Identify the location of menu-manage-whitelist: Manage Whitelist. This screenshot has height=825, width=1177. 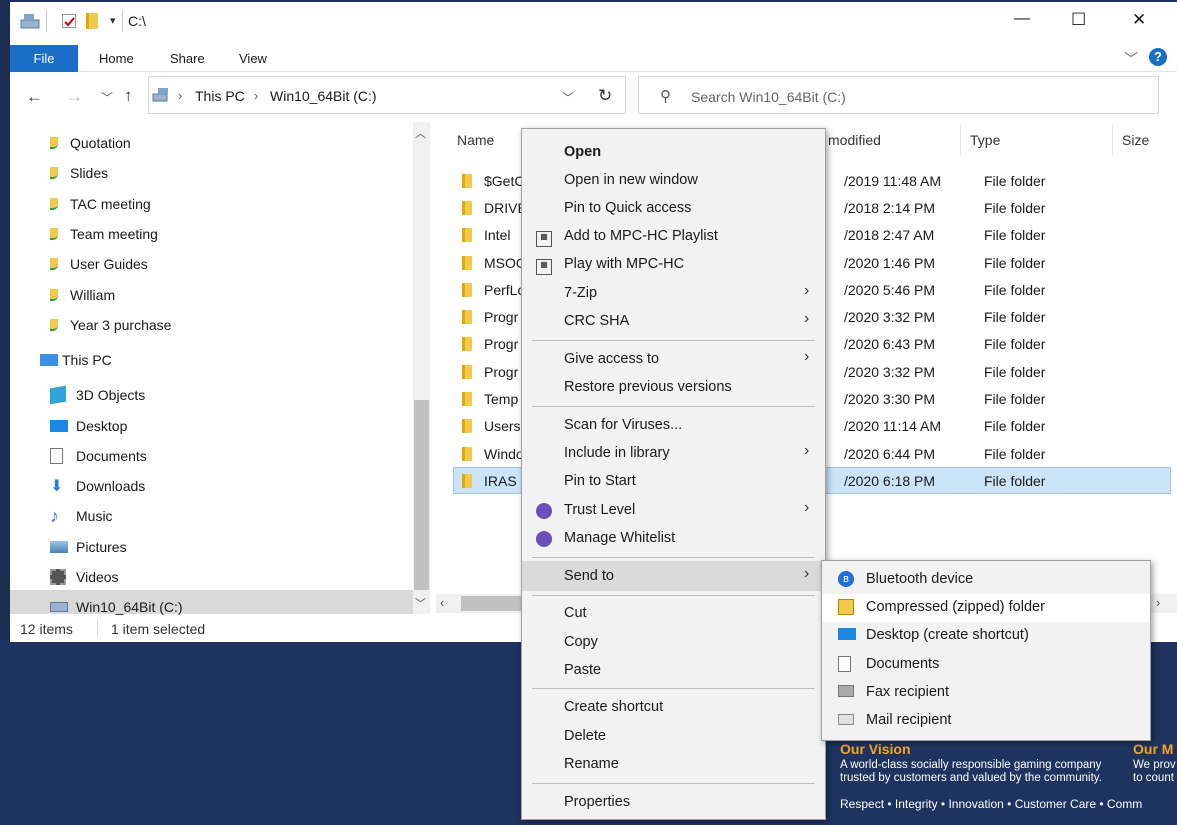
(619, 538).